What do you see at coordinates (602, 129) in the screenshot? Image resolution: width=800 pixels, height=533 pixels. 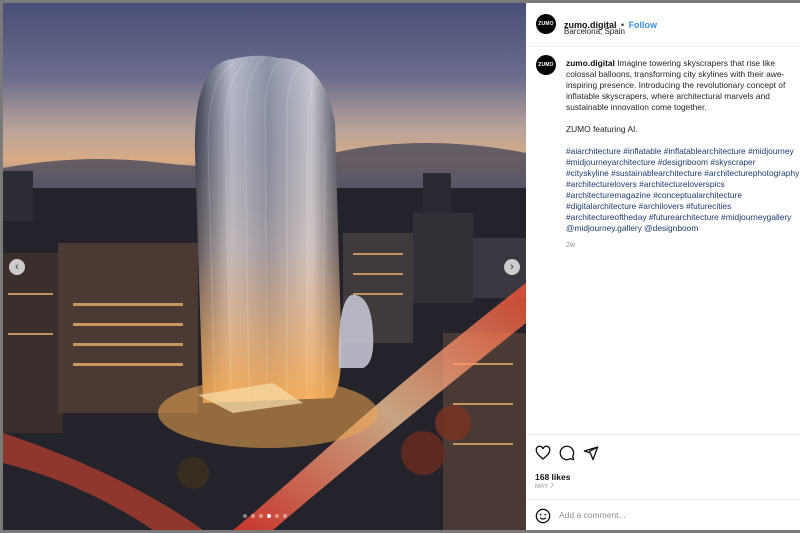 I see `caption-credit: ZUMO featuring AI.` at bounding box center [602, 129].